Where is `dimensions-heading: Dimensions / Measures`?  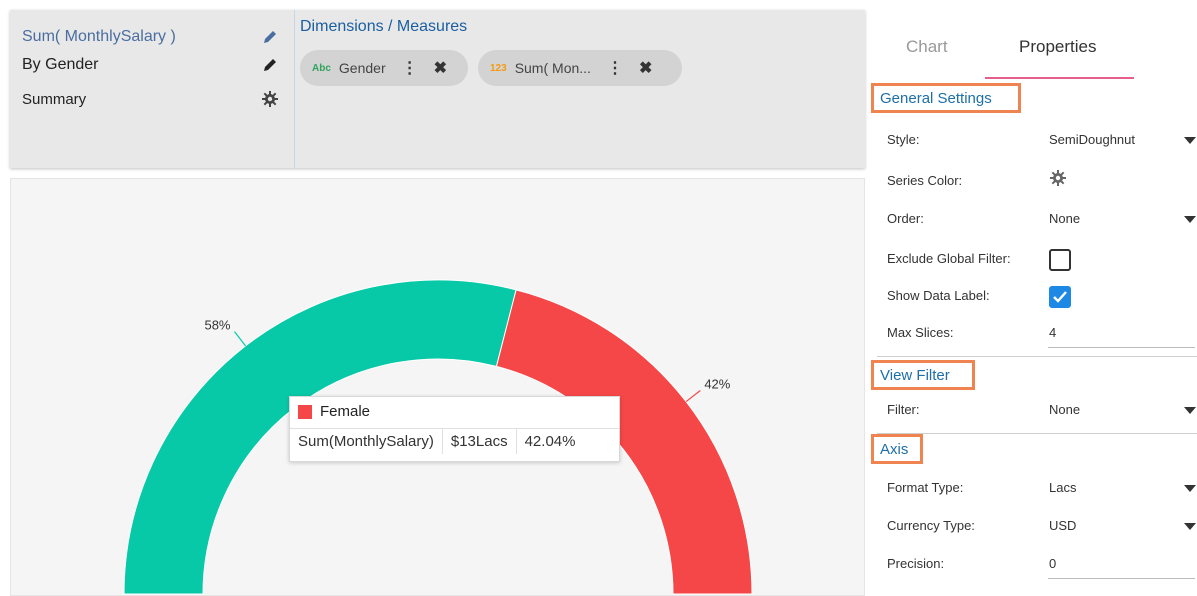 dimensions-heading: Dimensions / Measures is located at coordinates (384, 26).